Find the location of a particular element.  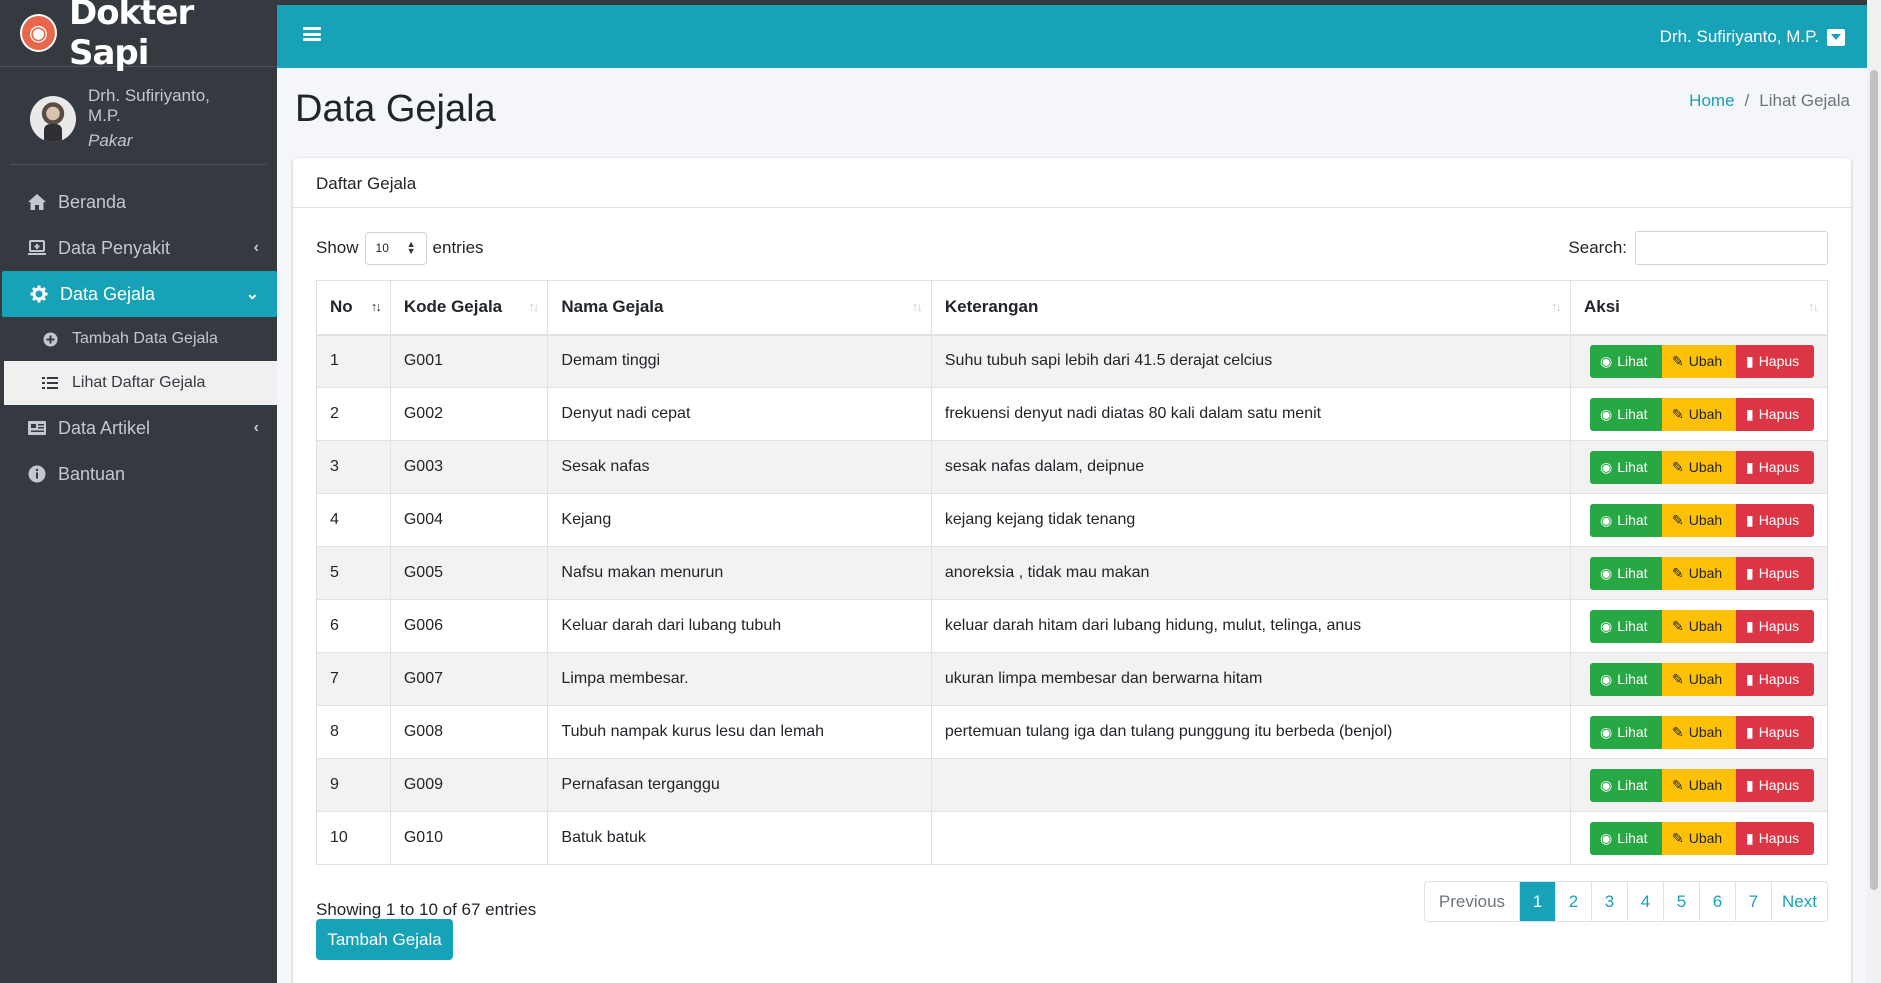

sidebar-subitem-label: Lihat Daftar Gejala is located at coordinates (139, 382).